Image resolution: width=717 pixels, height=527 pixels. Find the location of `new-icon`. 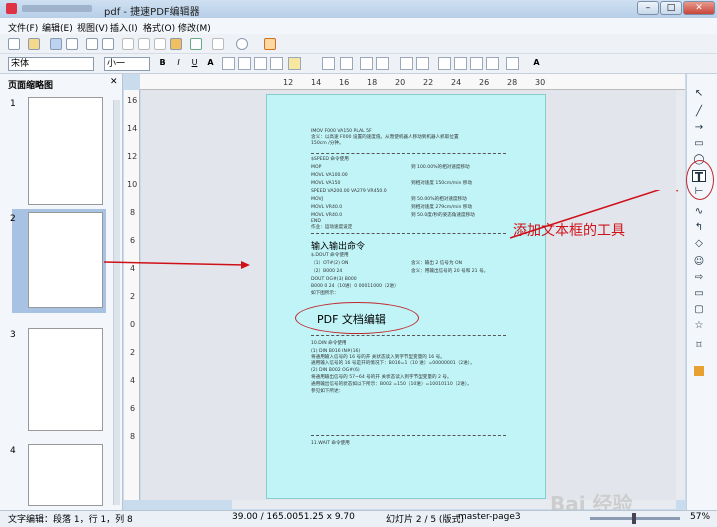

new-icon is located at coordinates (14, 44).